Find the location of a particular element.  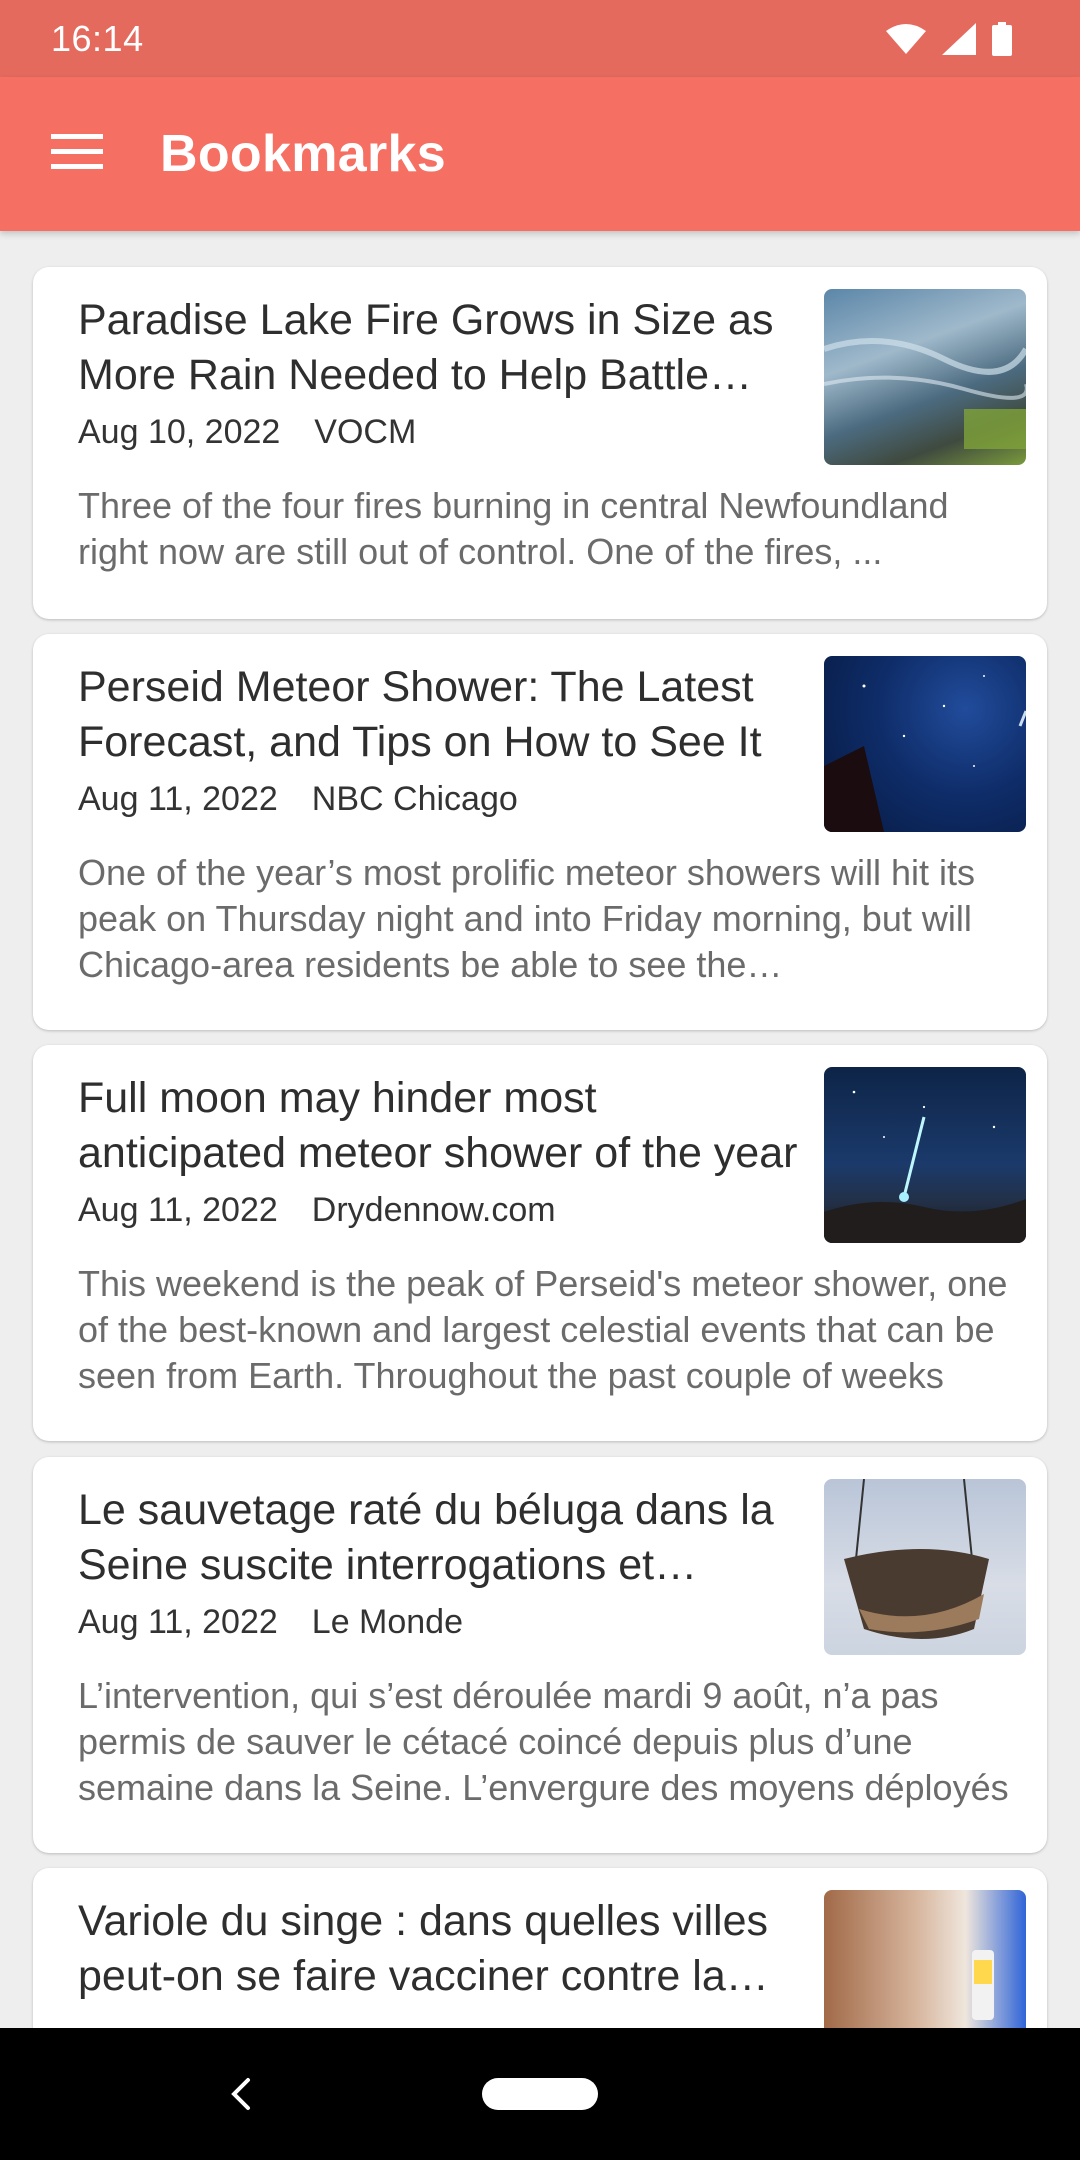

battery-icon is located at coordinates (1002, 38).